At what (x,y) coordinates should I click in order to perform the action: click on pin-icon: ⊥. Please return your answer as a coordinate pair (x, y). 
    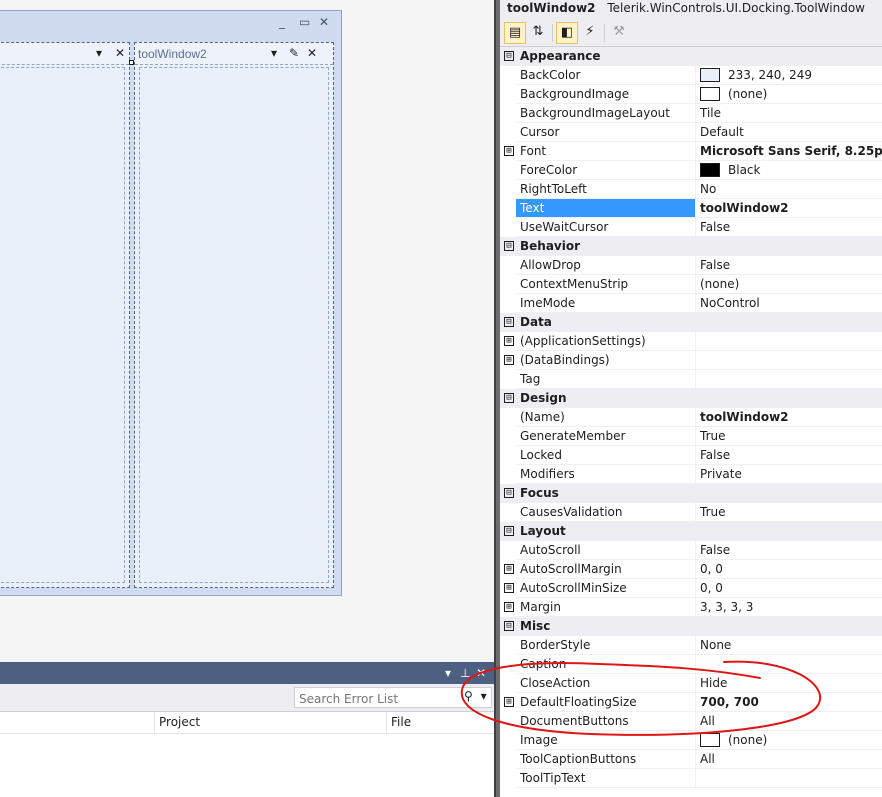
    Looking at the image, I should click on (465, 673).